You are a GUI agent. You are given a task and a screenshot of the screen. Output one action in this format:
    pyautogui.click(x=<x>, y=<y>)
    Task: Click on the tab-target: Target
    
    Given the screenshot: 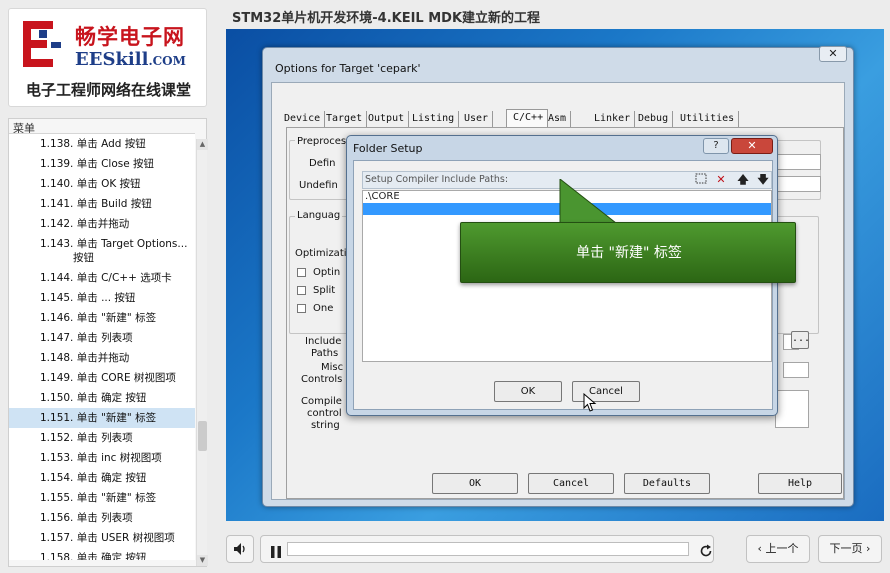 What is the action you would take?
    pyautogui.click(x=347, y=119)
    